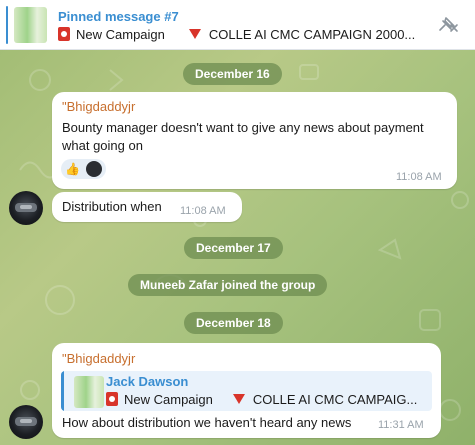  What do you see at coordinates (232, 74) in the screenshot?
I see `date-separator: December 16` at bounding box center [232, 74].